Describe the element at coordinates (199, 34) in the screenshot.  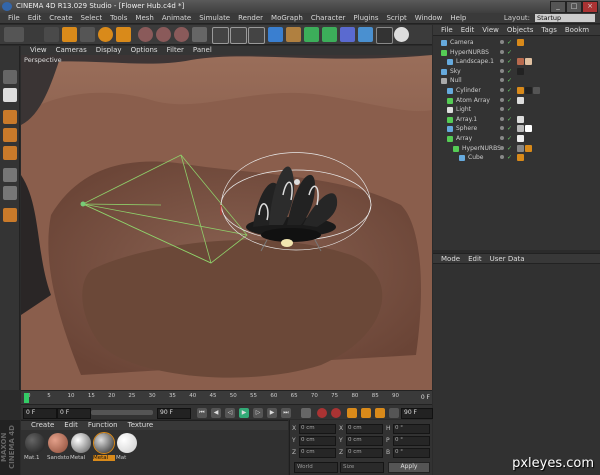
I see `coordinate-system-icon` at that location.